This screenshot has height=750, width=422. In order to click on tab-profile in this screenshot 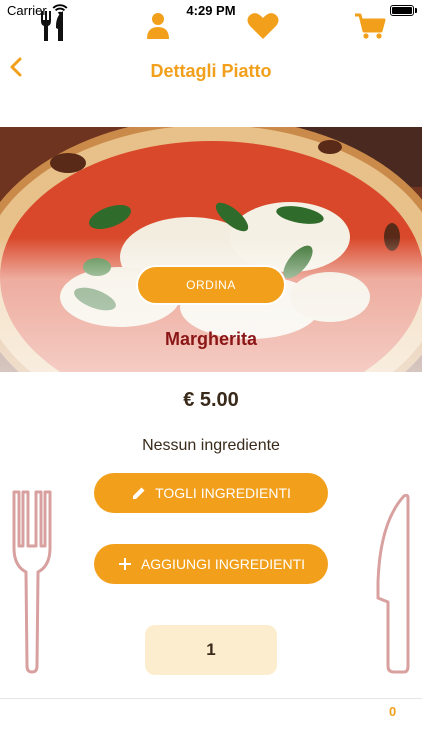, I will do `click(158, 26)`.